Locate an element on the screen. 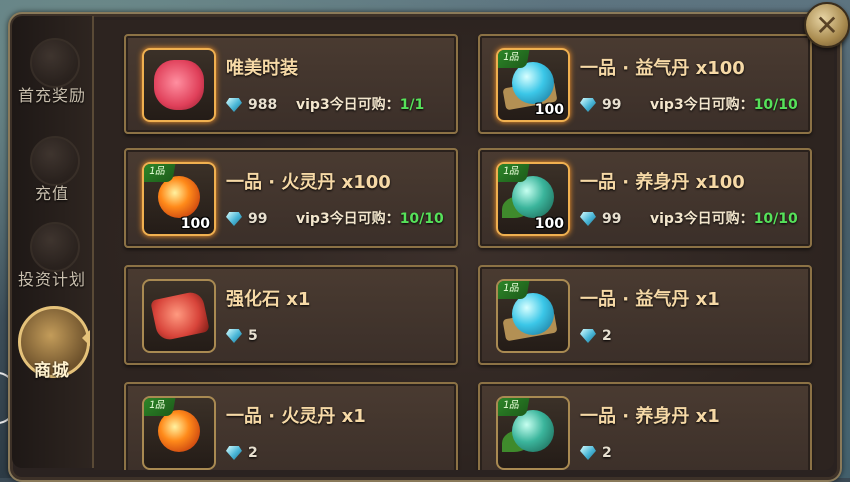 The image size is (850, 482). item-name: 唯美时装 is located at coordinates (262, 68).